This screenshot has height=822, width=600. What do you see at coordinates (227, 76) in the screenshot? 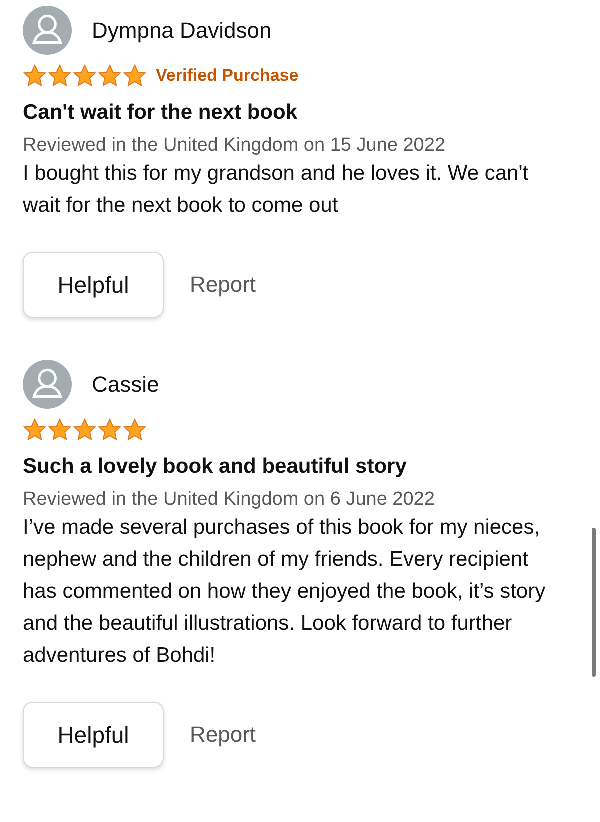
I see `verified-purchase: Verified Purchase` at bounding box center [227, 76].